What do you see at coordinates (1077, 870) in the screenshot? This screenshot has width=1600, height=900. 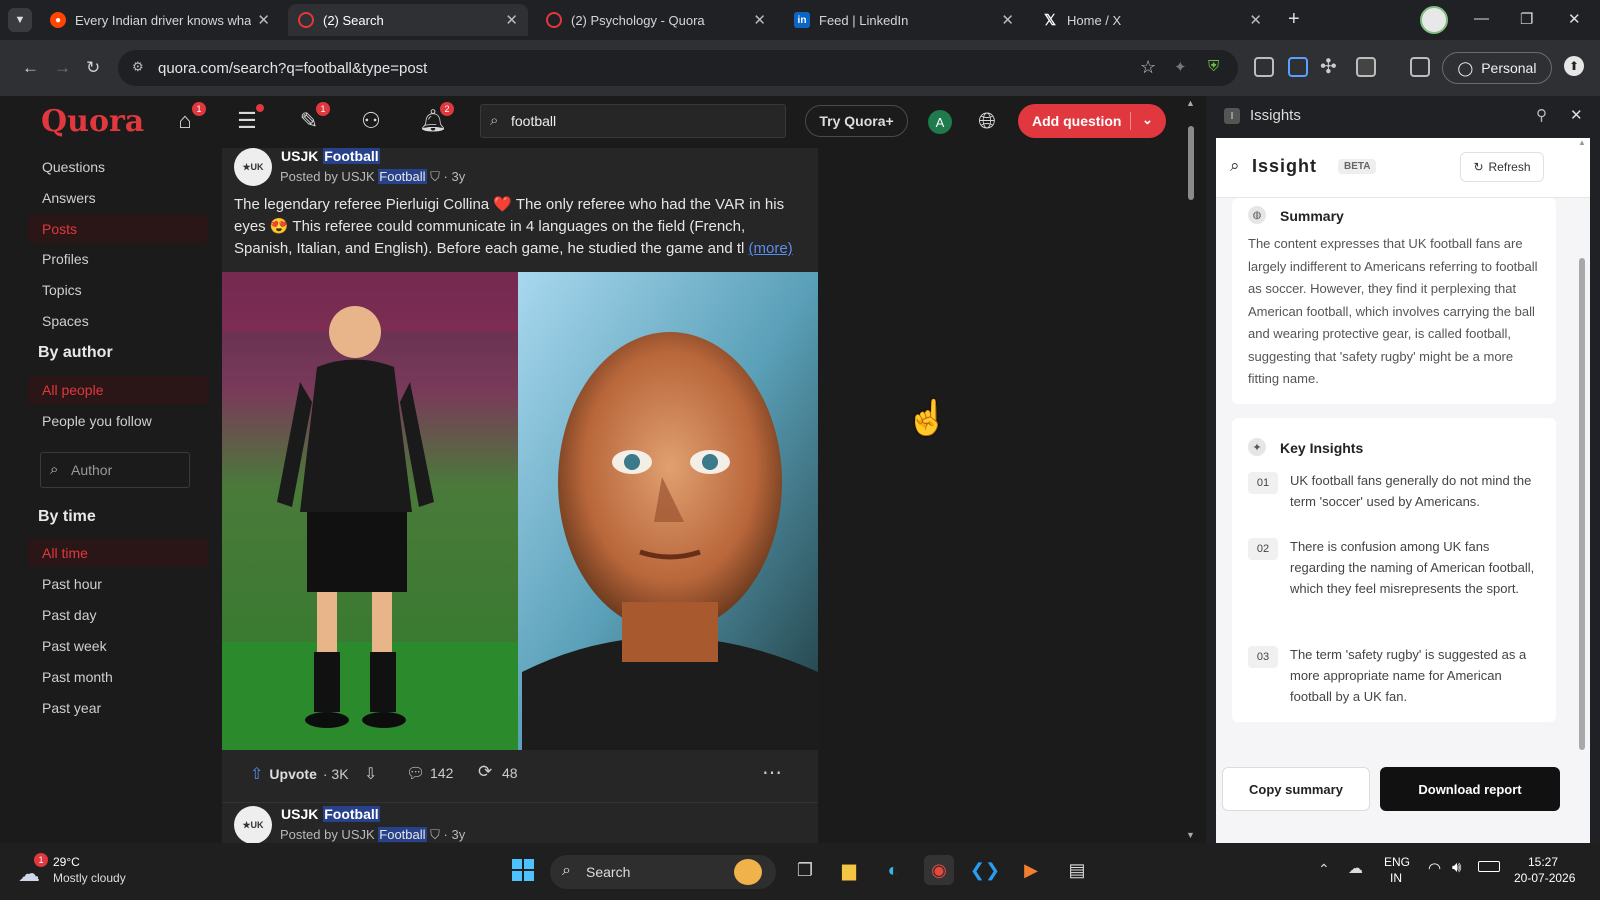 I see `notepad-icon: ▤` at bounding box center [1077, 870].